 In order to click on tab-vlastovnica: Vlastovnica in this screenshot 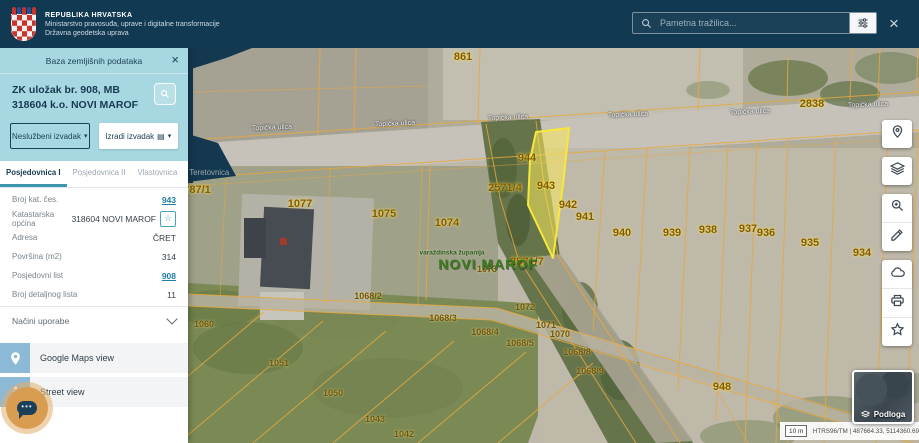, I will do `click(158, 174)`.